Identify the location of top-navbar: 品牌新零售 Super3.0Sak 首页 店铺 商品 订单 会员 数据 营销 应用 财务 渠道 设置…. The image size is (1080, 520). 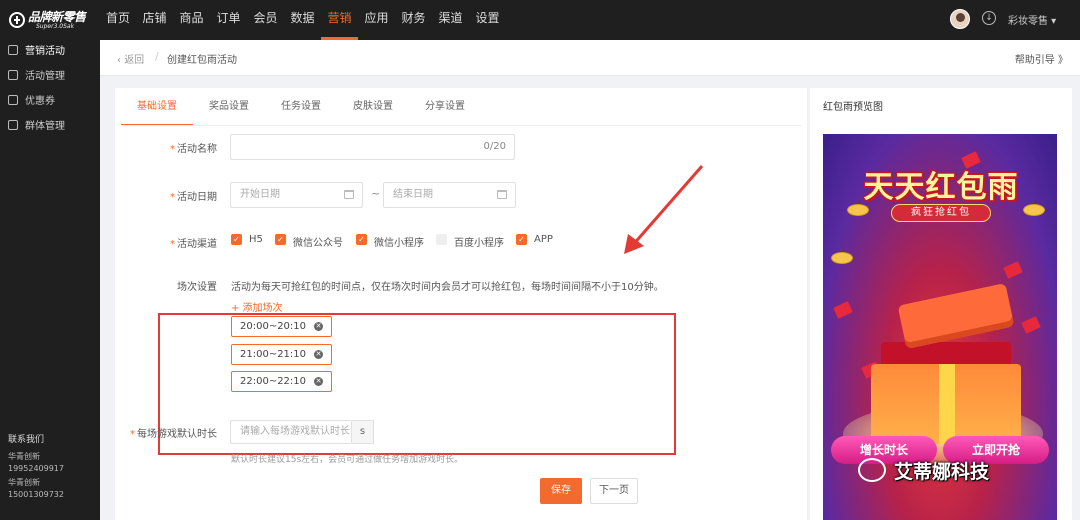
(540, 20).